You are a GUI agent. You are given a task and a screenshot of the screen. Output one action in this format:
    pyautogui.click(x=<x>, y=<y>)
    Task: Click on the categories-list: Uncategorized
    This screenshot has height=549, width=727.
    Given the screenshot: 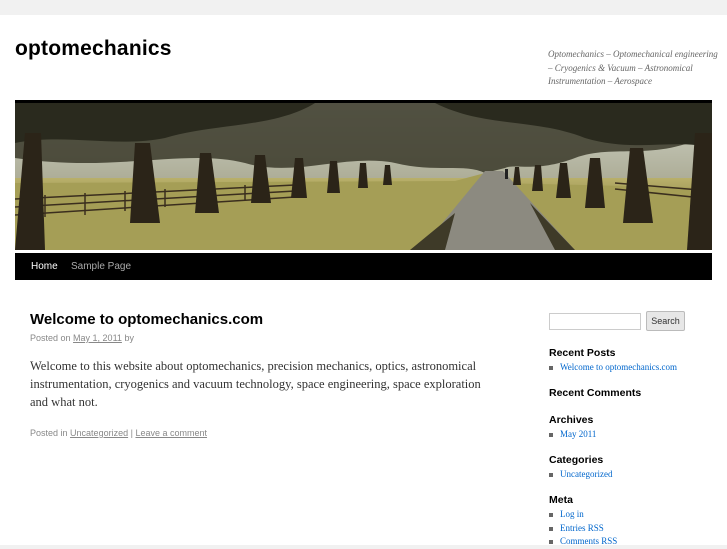 What is the action you would take?
    pyautogui.click(x=580, y=475)
    